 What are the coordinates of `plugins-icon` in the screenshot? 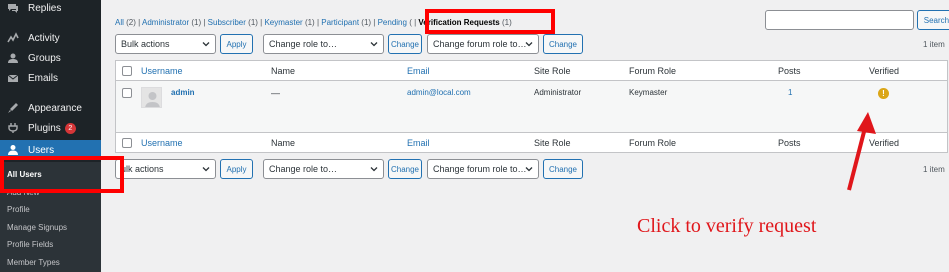 It's located at (13, 128).